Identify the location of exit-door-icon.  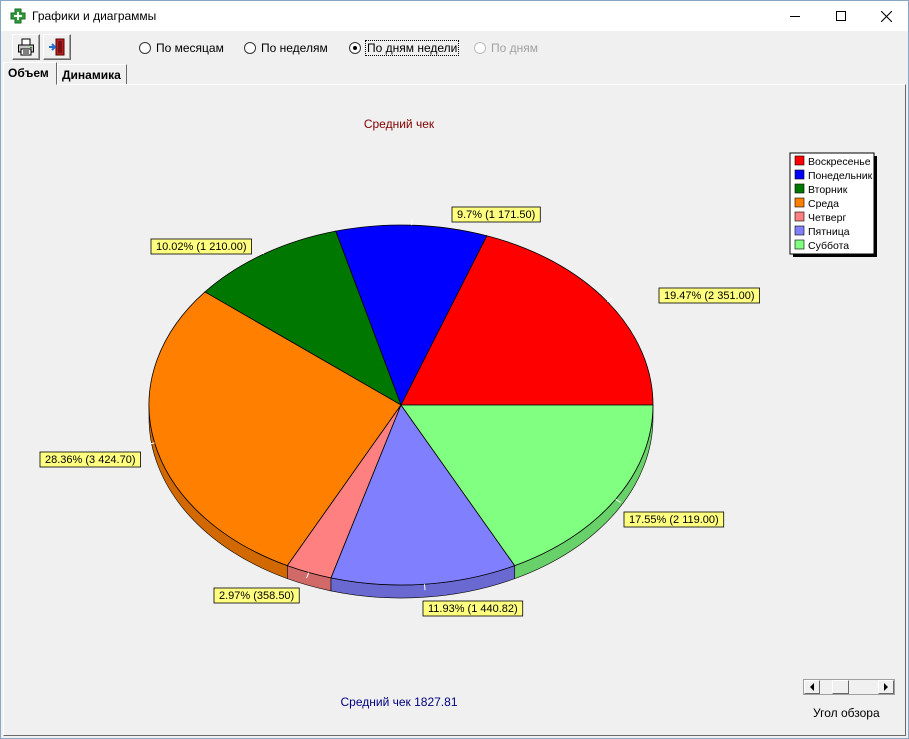
(57, 47).